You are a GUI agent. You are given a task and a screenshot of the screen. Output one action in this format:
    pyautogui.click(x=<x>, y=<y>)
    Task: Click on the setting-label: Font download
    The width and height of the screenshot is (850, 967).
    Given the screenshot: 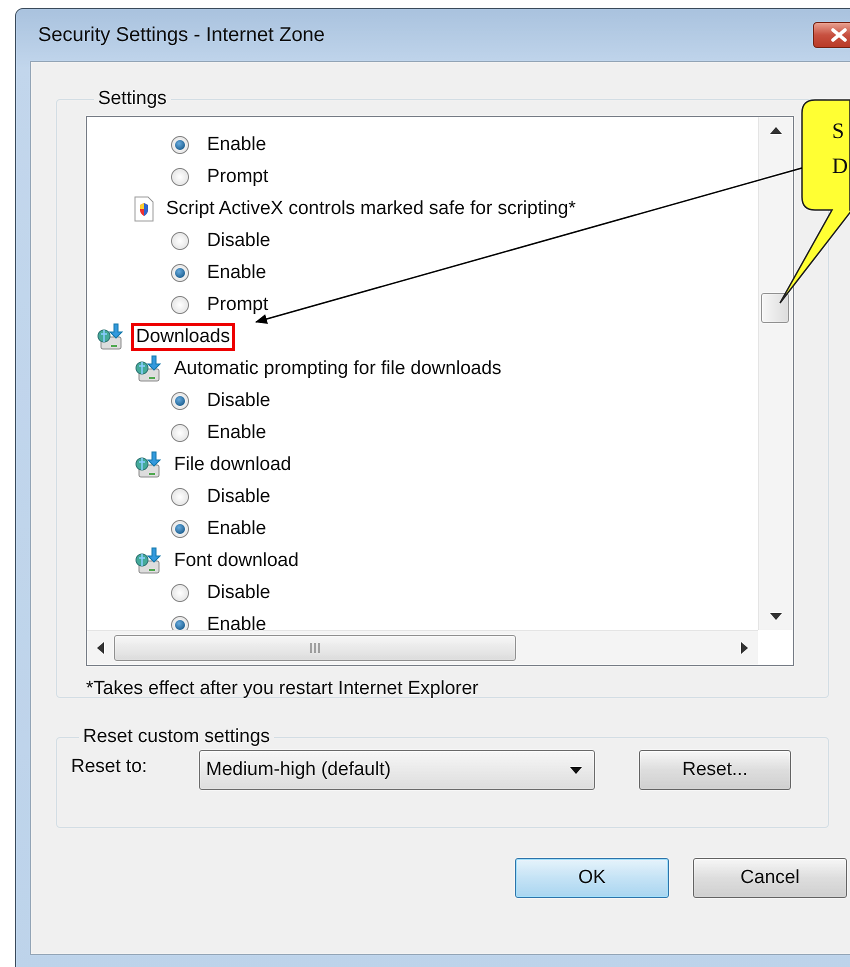 What is the action you would take?
    pyautogui.click(x=236, y=561)
    